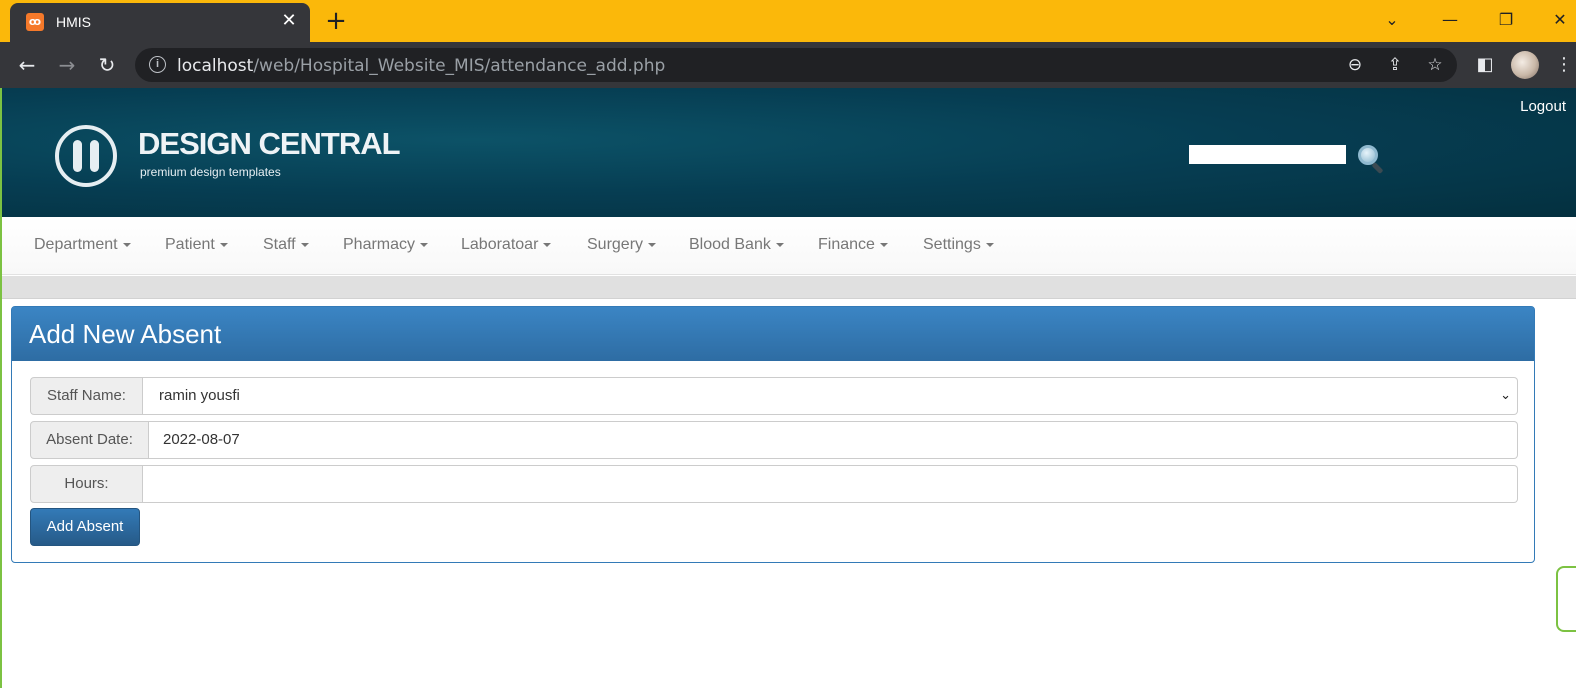 The image size is (1576, 688). Describe the element at coordinates (76, 244) in the screenshot. I see `nav-label: Department` at that location.